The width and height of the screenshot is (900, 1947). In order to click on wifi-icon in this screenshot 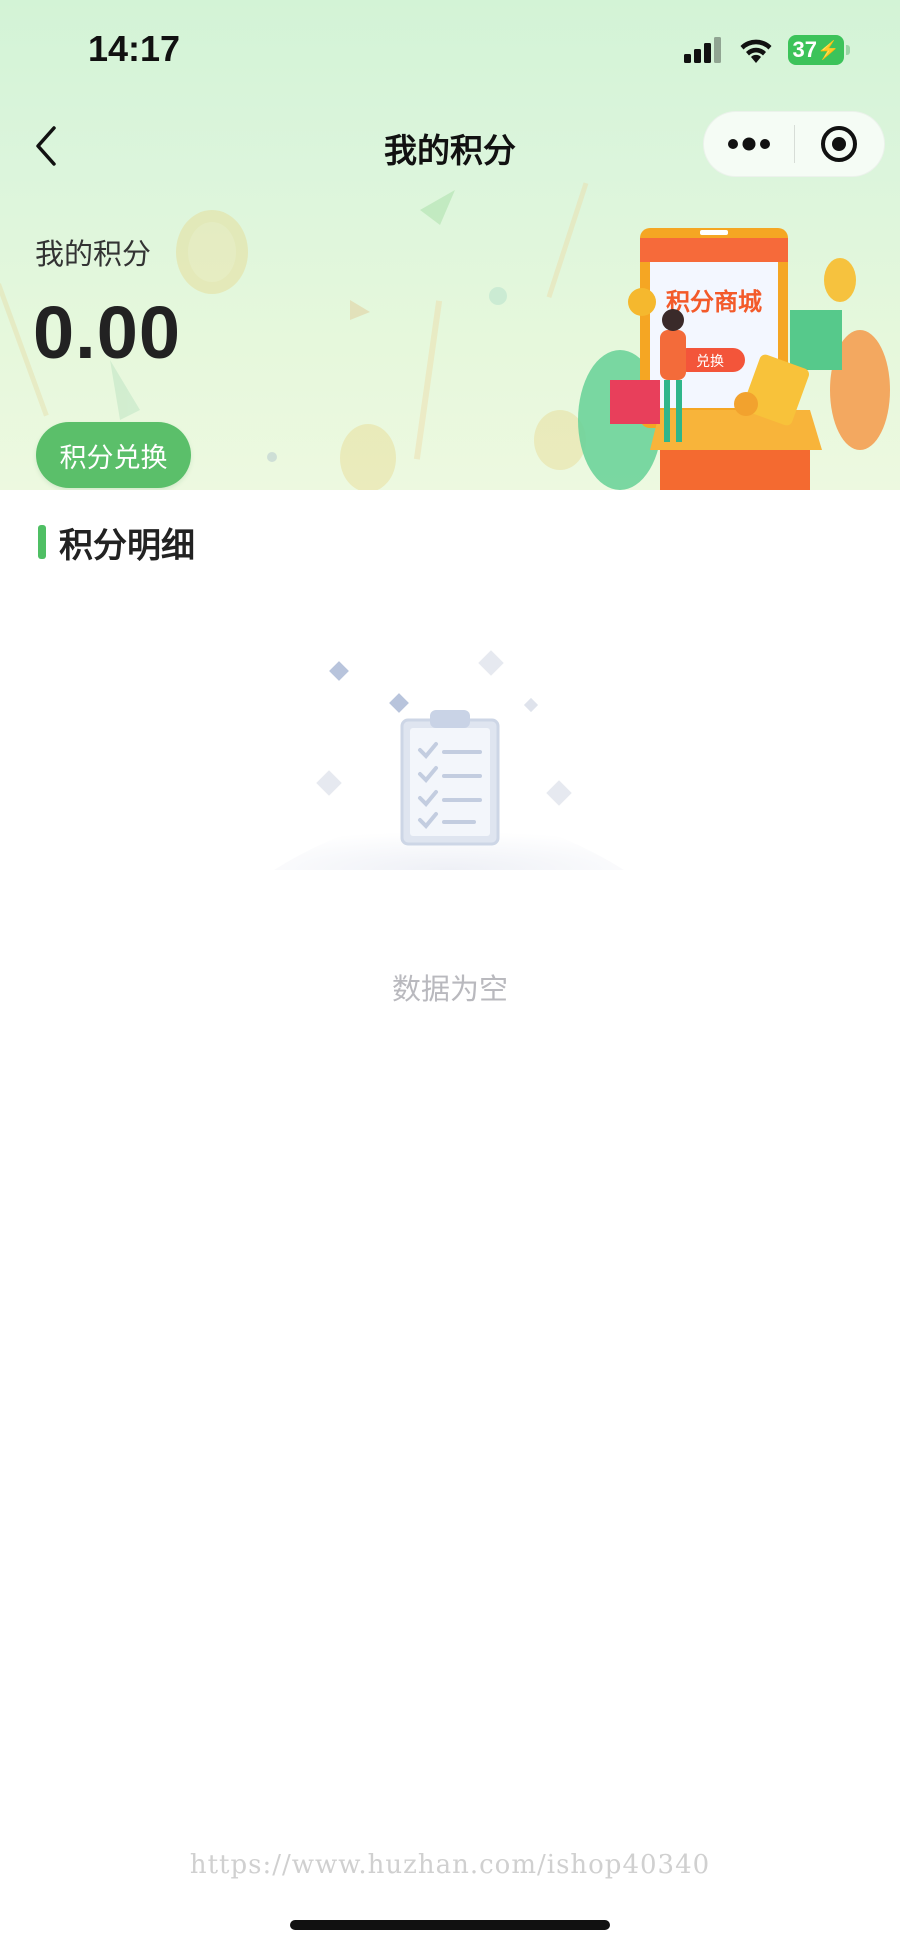, I will do `click(756, 51)`.